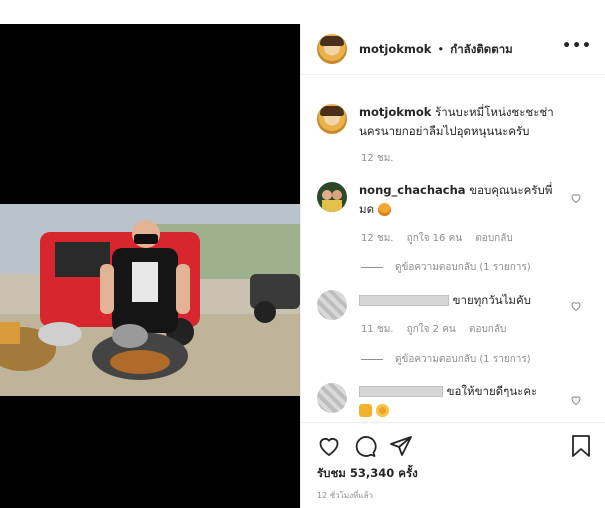 The width and height of the screenshot is (605, 508). Describe the element at coordinates (332, 201) in the screenshot. I see `avatar-image` at that location.